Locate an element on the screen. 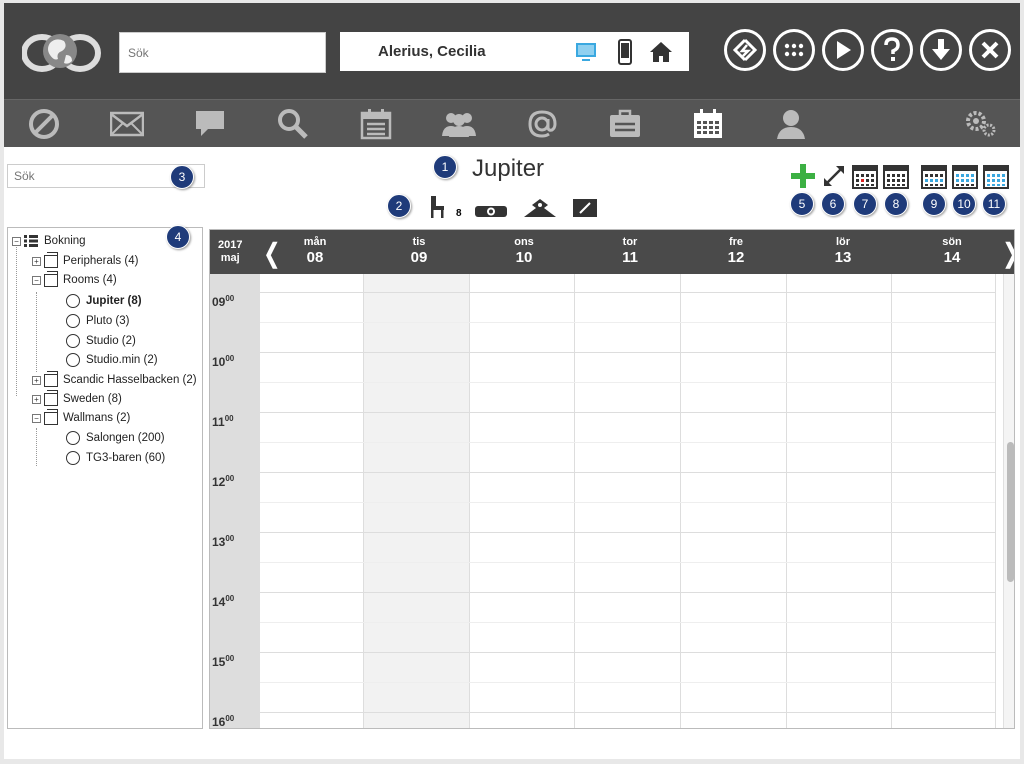  tree-folder-peripherals: + Peripherals (4) is located at coordinates (85, 260).